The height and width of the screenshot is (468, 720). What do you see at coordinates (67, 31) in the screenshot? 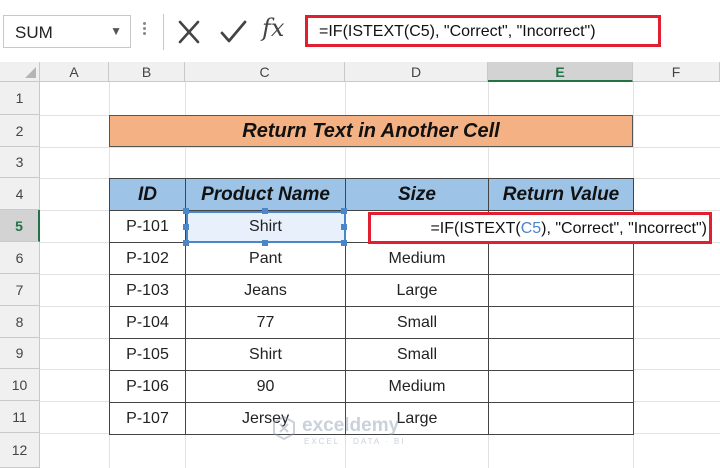
I see `name-box: SUM ▼` at bounding box center [67, 31].